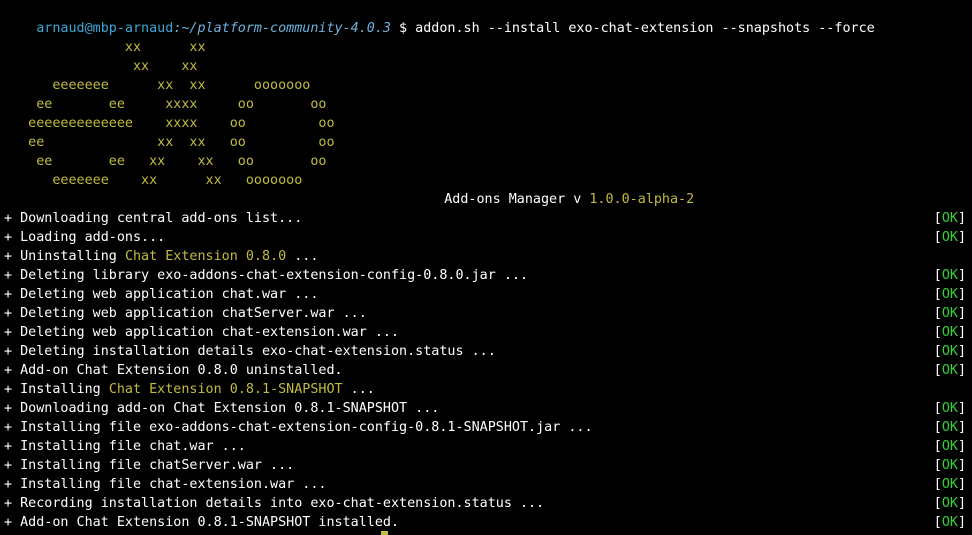 This screenshot has height=535, width=972. I want to click on banner-title-text: Add-ons Manager v, so click(517, 199).